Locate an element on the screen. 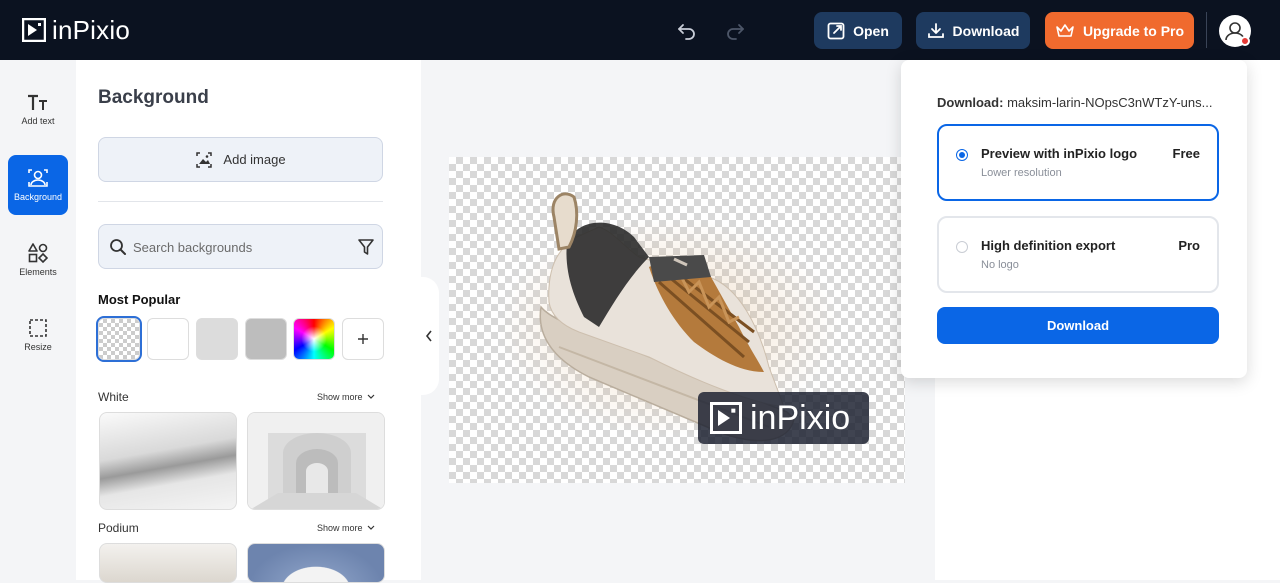 The width and height of the screenshot is (1280, 583). logo-text: inPixio is located at coordinates (91, 29).